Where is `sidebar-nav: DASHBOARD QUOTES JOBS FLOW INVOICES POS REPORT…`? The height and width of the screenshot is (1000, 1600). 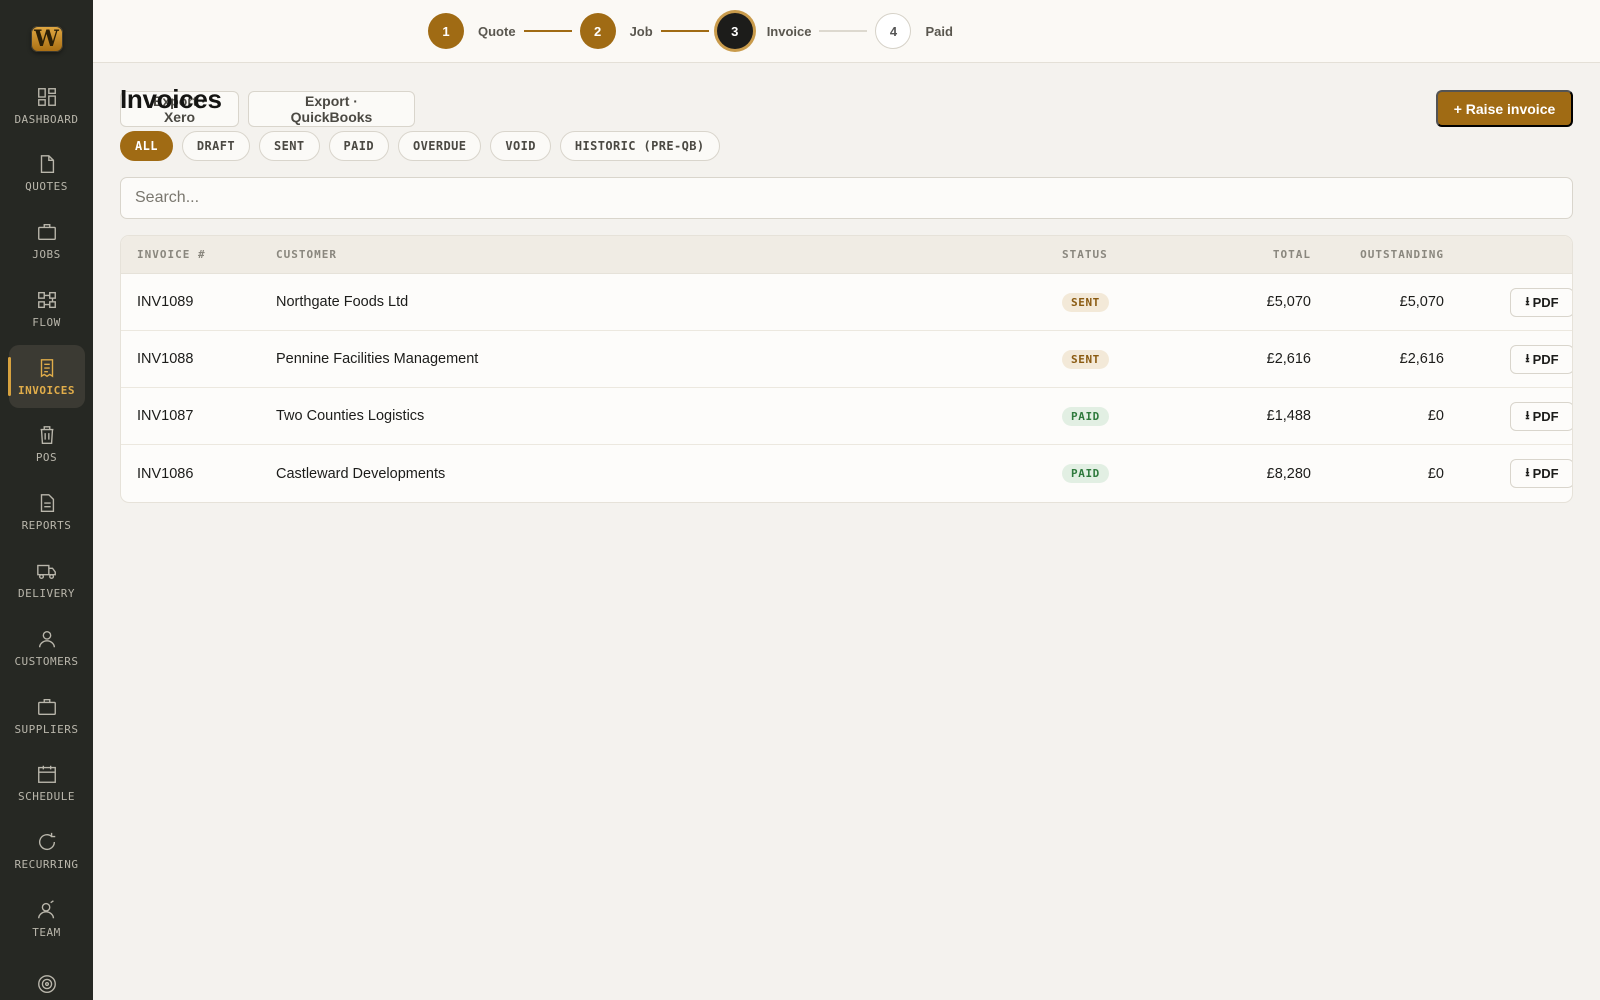
sidebar-nav: DASHBOARD QUOTES JOBS FLOW INVOICES POS REPORT… is located at coordinates (46, 537).